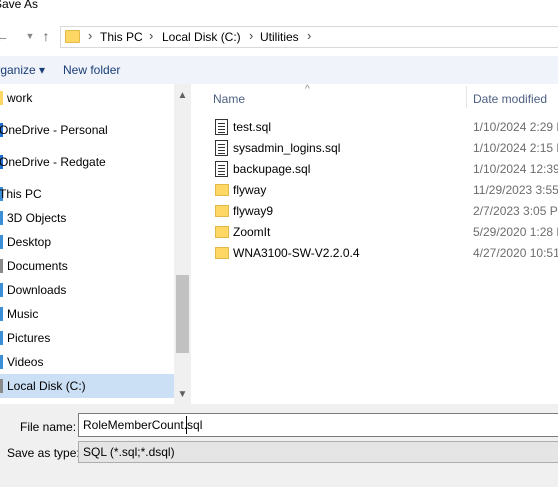 This screenshot has height=487, width=558. What do you see at coordinates (87, 218) in the screenshot?
I see `sidebar-item: 3D Objects` at bounding box center [87, 218].